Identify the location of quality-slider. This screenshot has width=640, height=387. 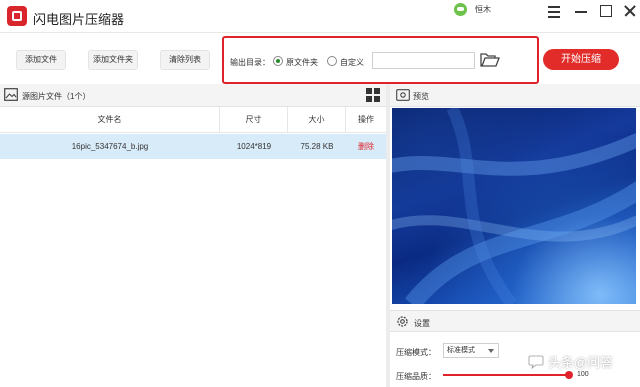
(508, 375).